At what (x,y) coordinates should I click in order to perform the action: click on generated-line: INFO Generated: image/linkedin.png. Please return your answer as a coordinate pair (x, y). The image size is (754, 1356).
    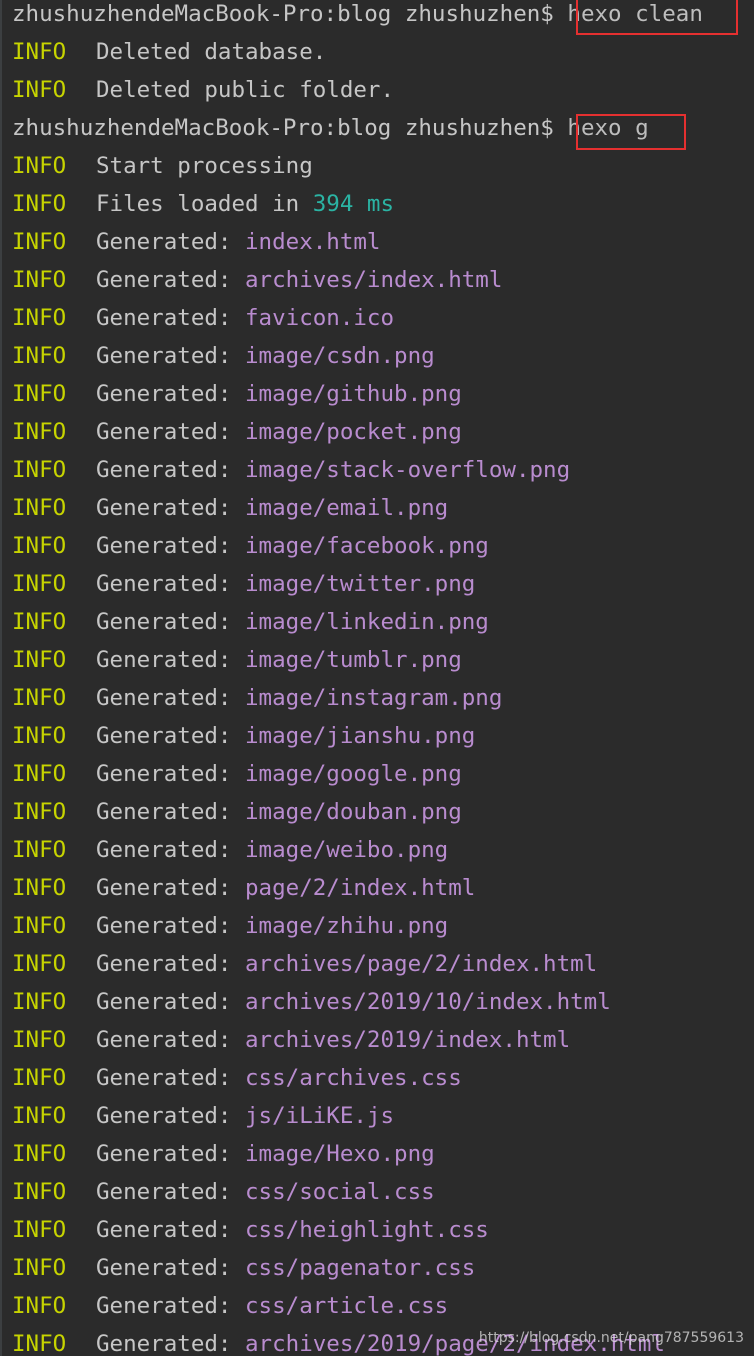
    Looking at the image, I should click on (250, 622).